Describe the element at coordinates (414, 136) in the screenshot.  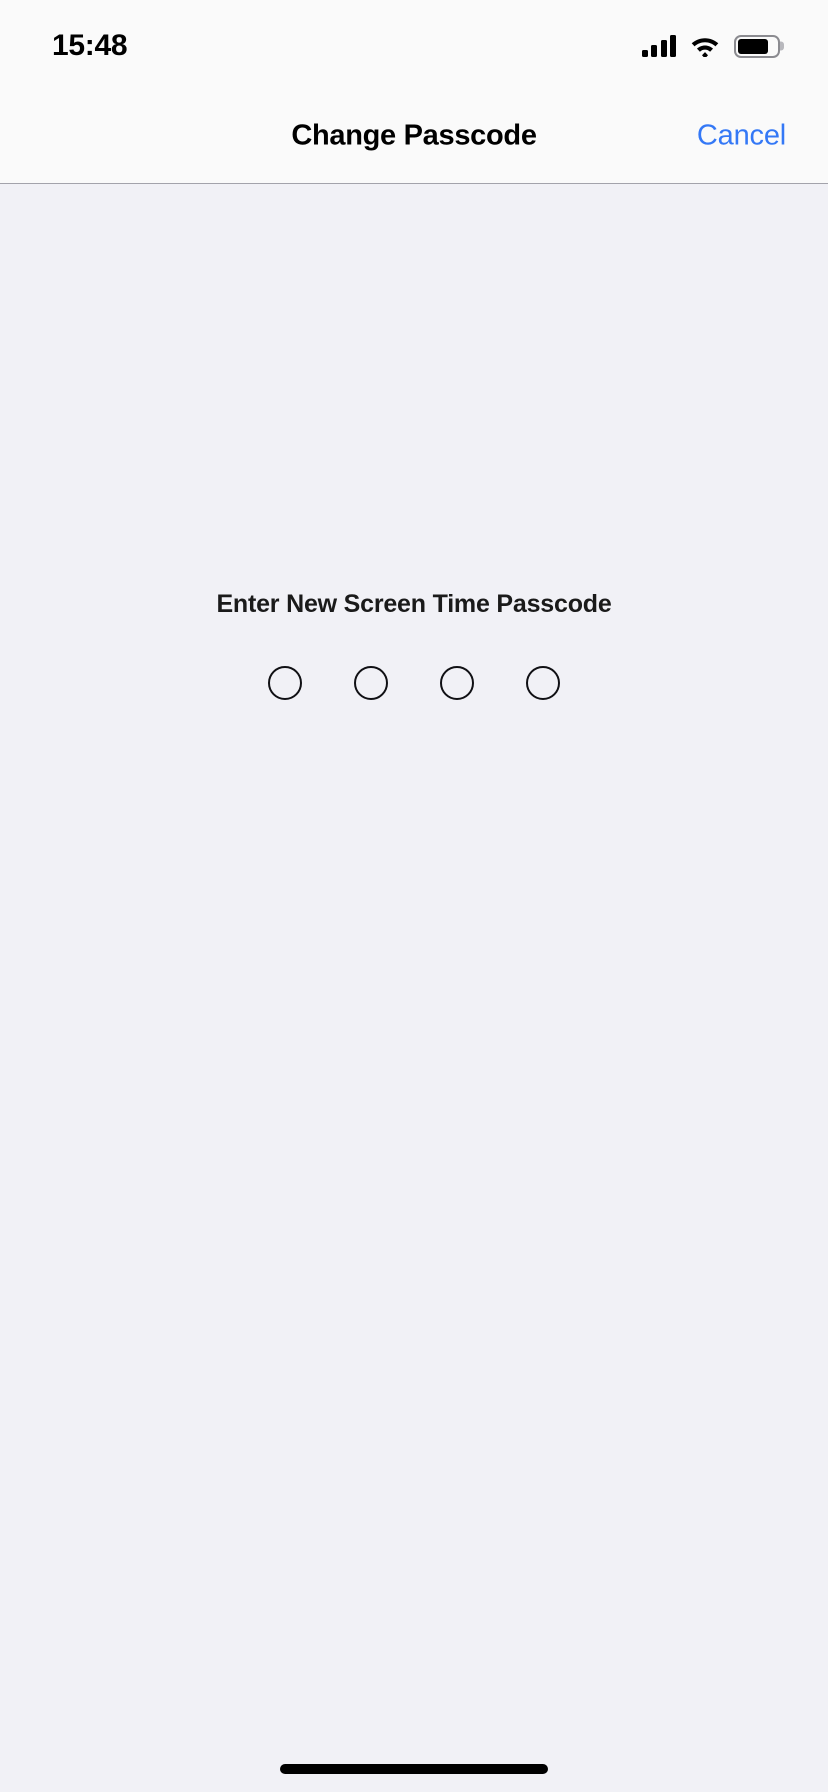
I see `navigation-bar: Change Passcode Cancel` at that location.